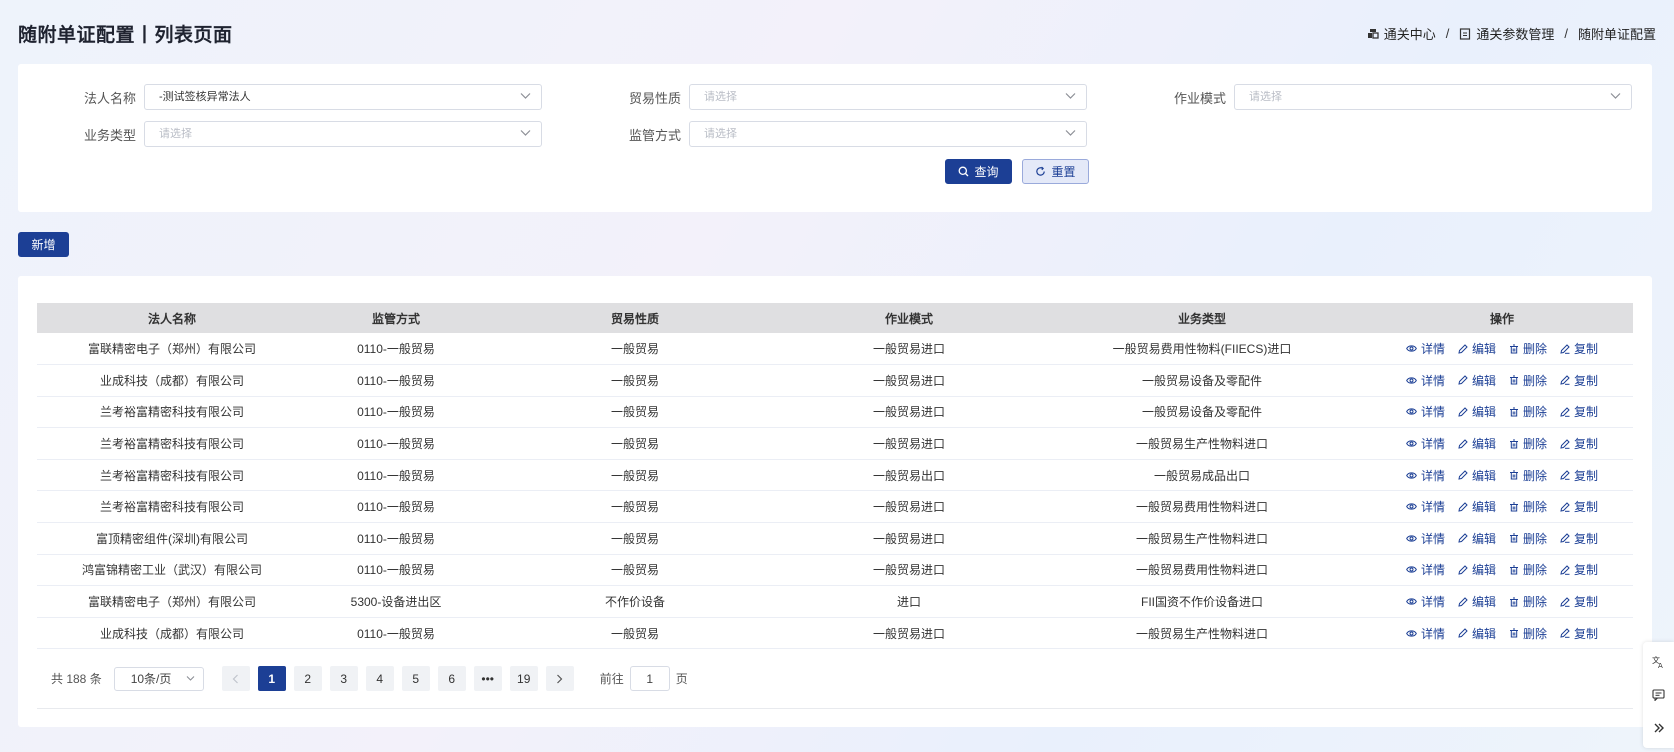  Describe the element at coordinates (1659, 695) in the screenshot. I see `message-icon` at that location.